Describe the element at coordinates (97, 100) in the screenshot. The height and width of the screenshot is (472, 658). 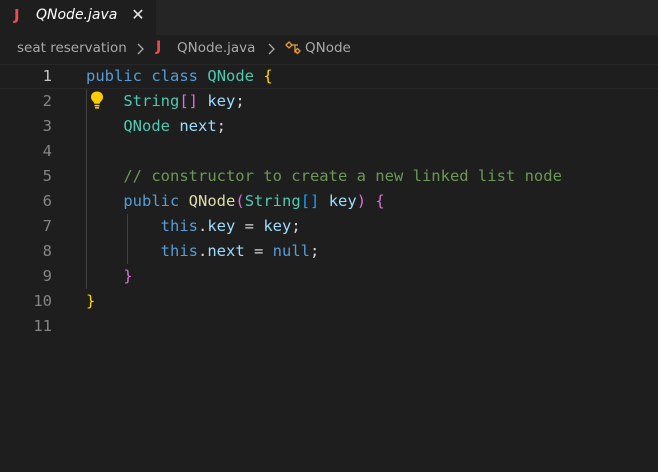
I see `lightbulb-icon` at that location.